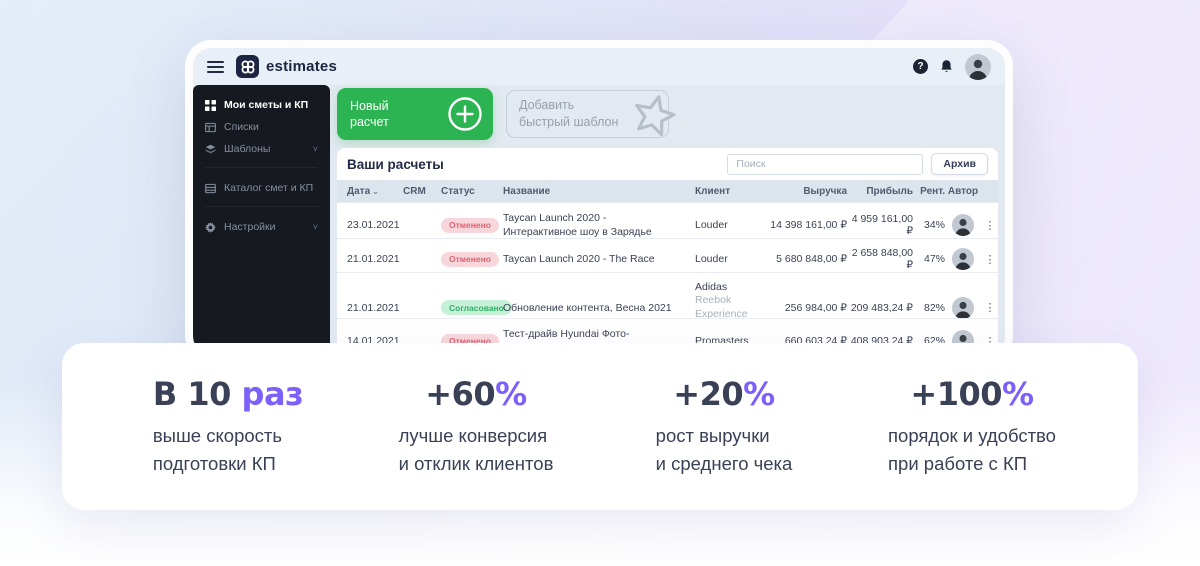  I want to click on stat-revenue-growth: +20% рост выручки и среднего чека, so click(724, 426).